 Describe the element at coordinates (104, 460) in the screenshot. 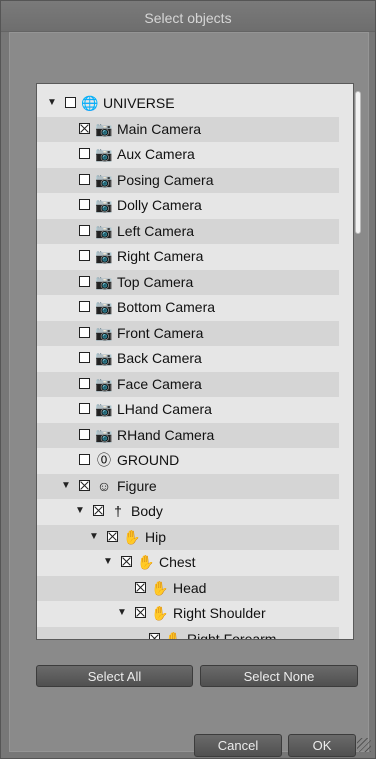

I see `ground-icon: ⓪` at that location.